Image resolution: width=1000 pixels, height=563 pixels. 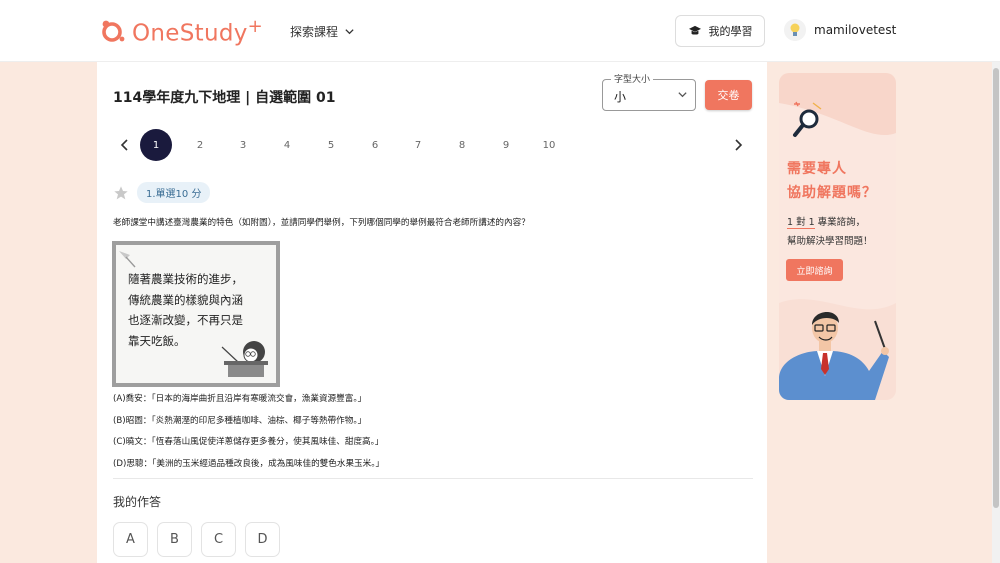 What do you see at coordinates (418, 145) in the screenshot?
I see `page-button: 7` at bounding box center [418, 145].